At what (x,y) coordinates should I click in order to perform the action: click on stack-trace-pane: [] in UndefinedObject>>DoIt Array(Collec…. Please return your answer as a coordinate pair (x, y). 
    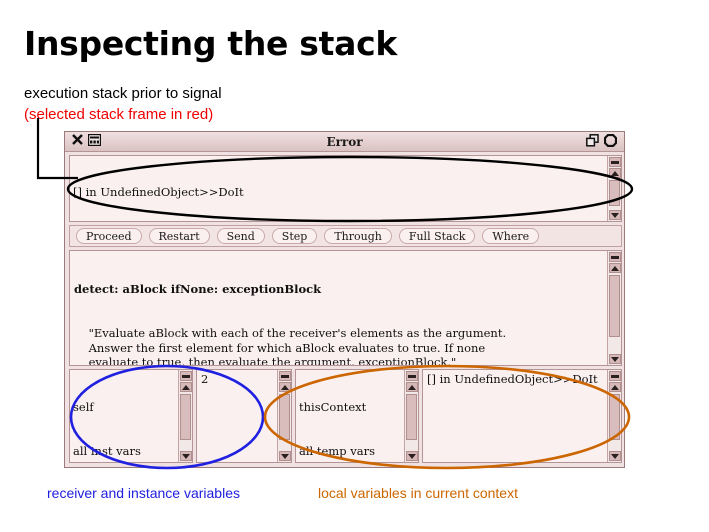
    Looking at the image, I should click on (345, 188).